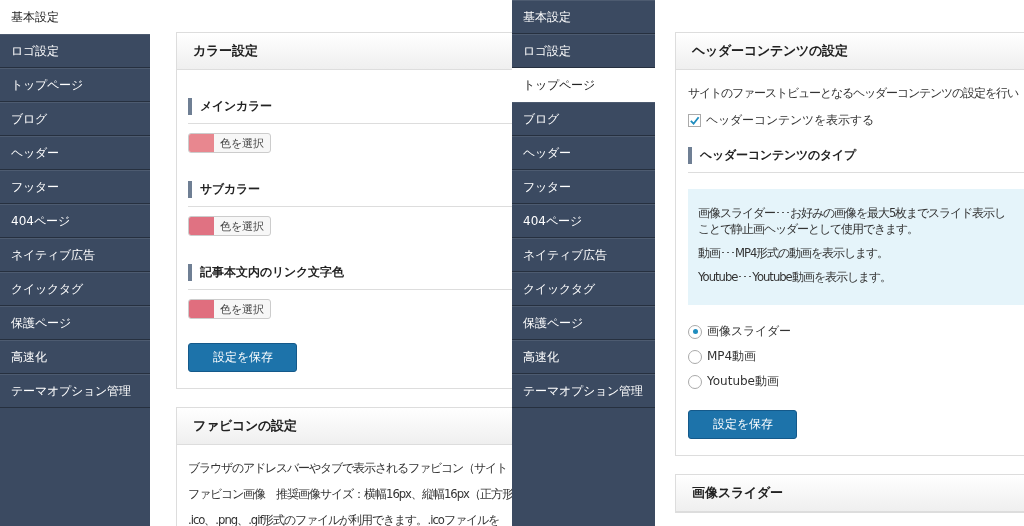 The image size is (1024, 526). Describe the element at coordinates (853, 93) in the screenshot. I see `description-text: サイトのファーストビューとなるヘッダーコンテンツの設定を行い` at that location.